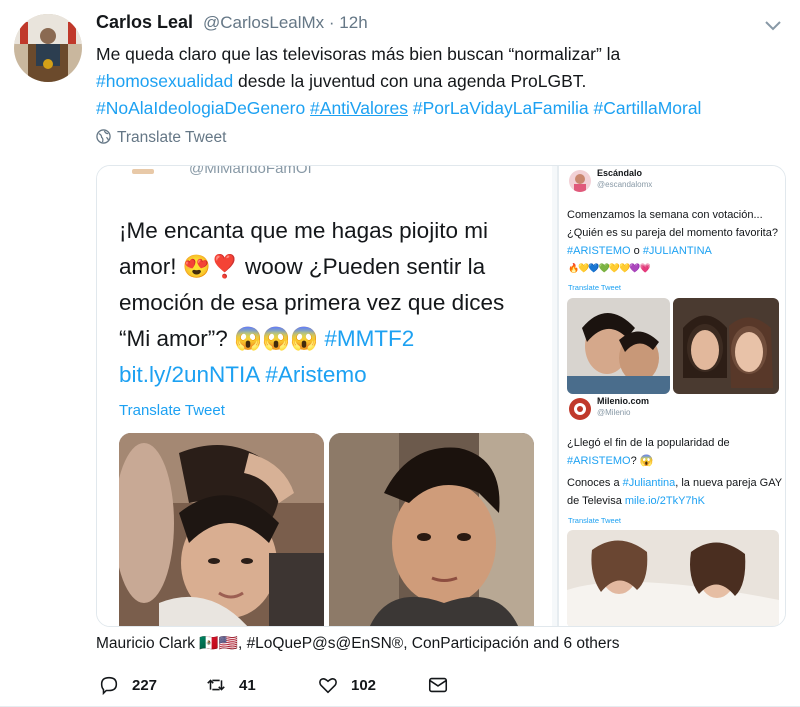 Image resolution: width=800 pixels, height=707 pixels. What do you see at coordinates (614, 412) in the screenshot?
I see `milenio-handle: @Milenio` at bounding box center [614, 412].